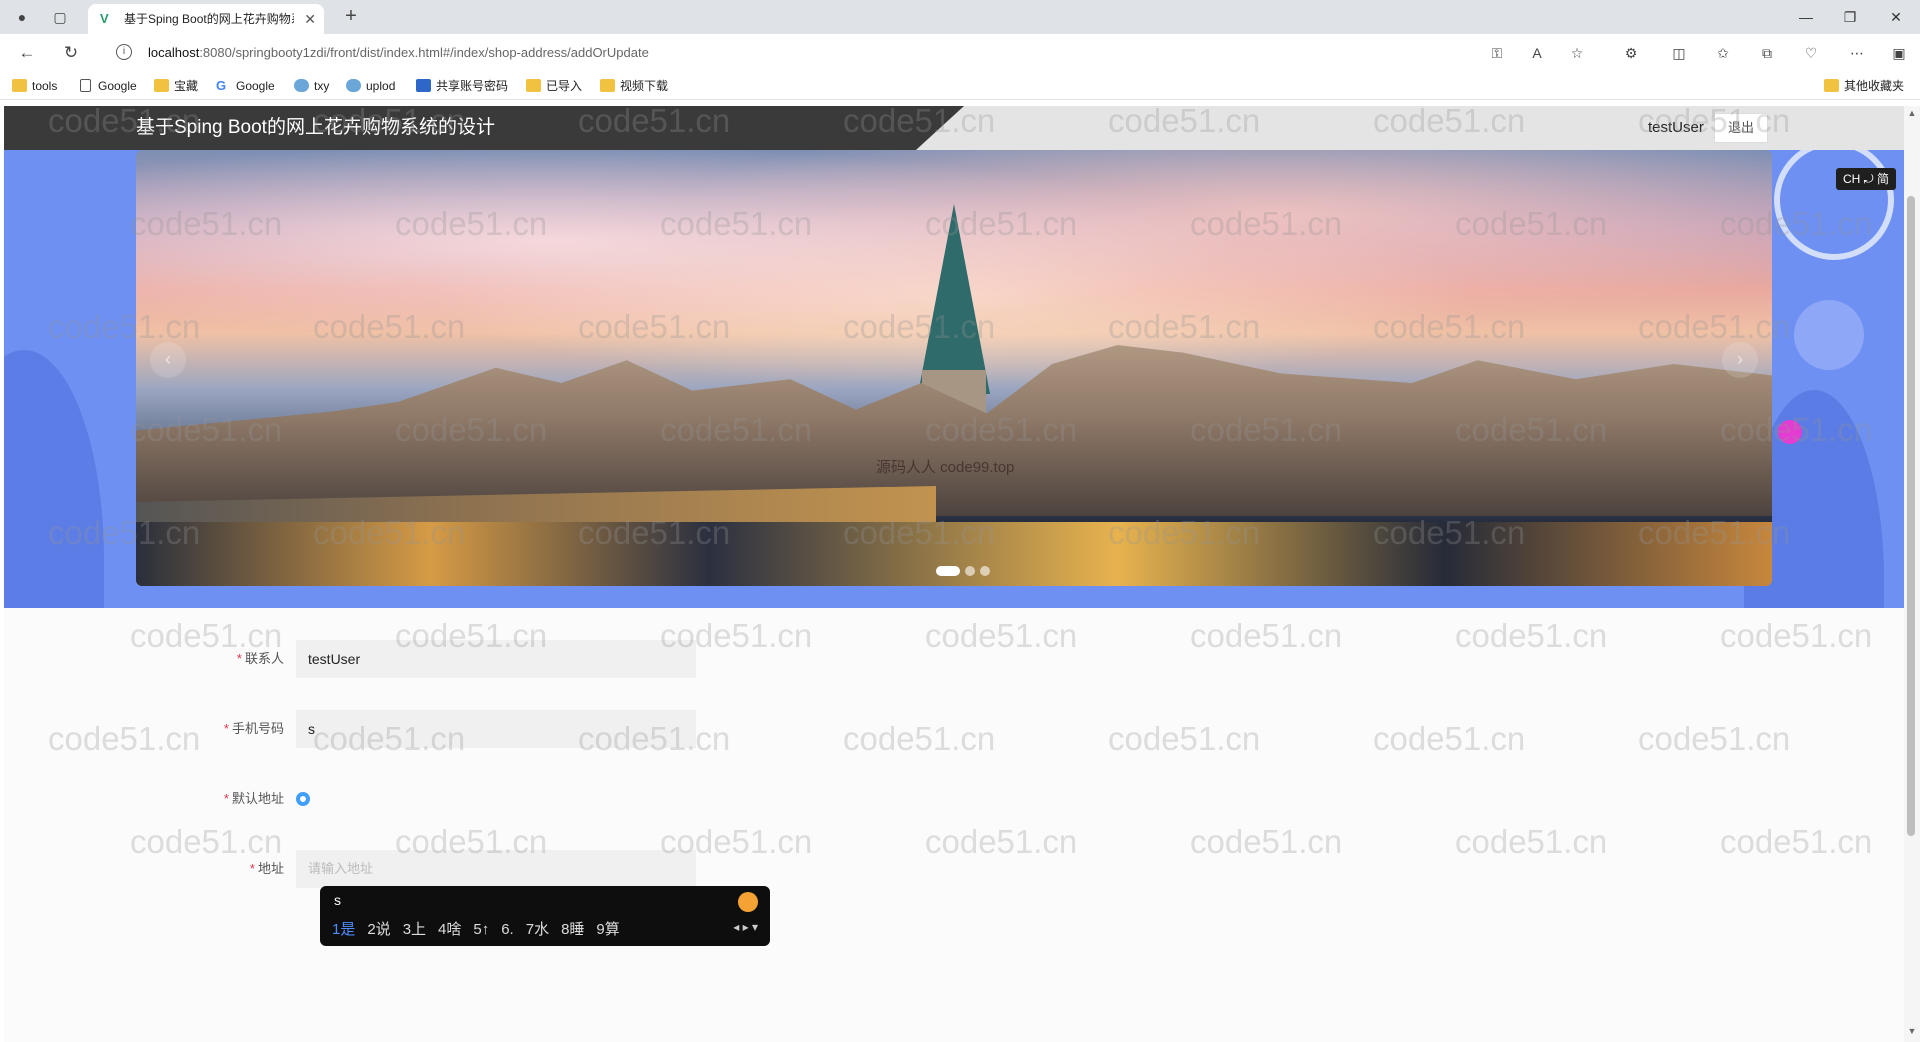 The image size is (1920, 1042). I want to click on phone-input: s, so click(496, 729).